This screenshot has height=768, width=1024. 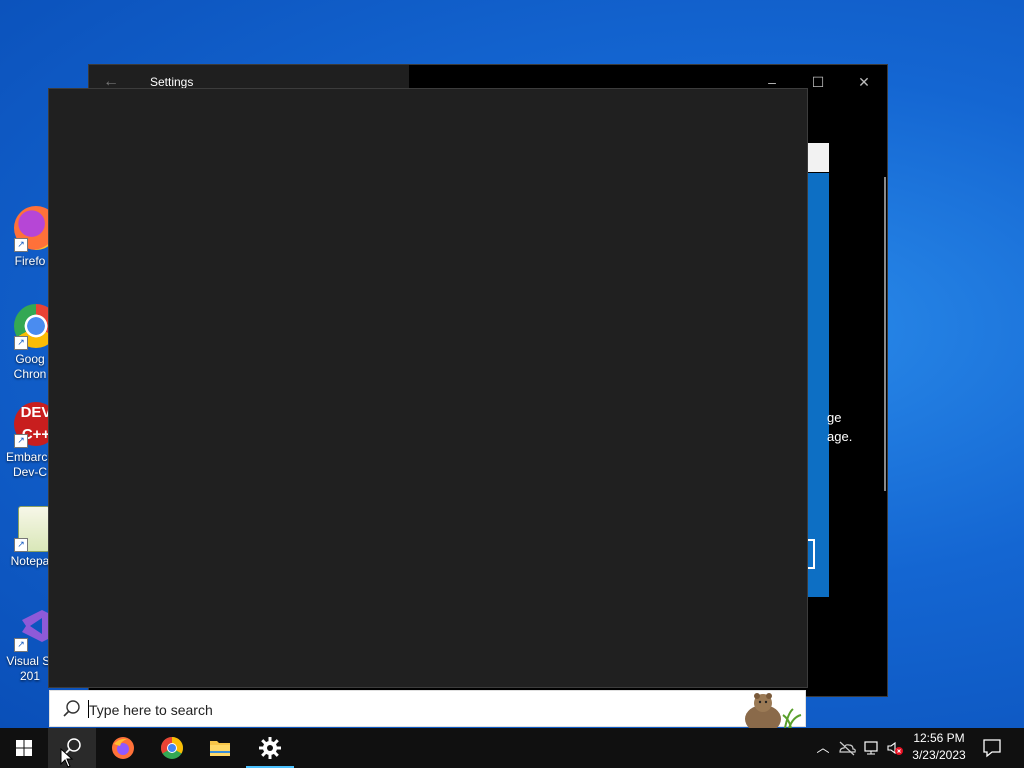 What do you see at coordinates (895, 748) in the screenshot?
I see `volume-muted-icon` at bounding box center [895, 748].